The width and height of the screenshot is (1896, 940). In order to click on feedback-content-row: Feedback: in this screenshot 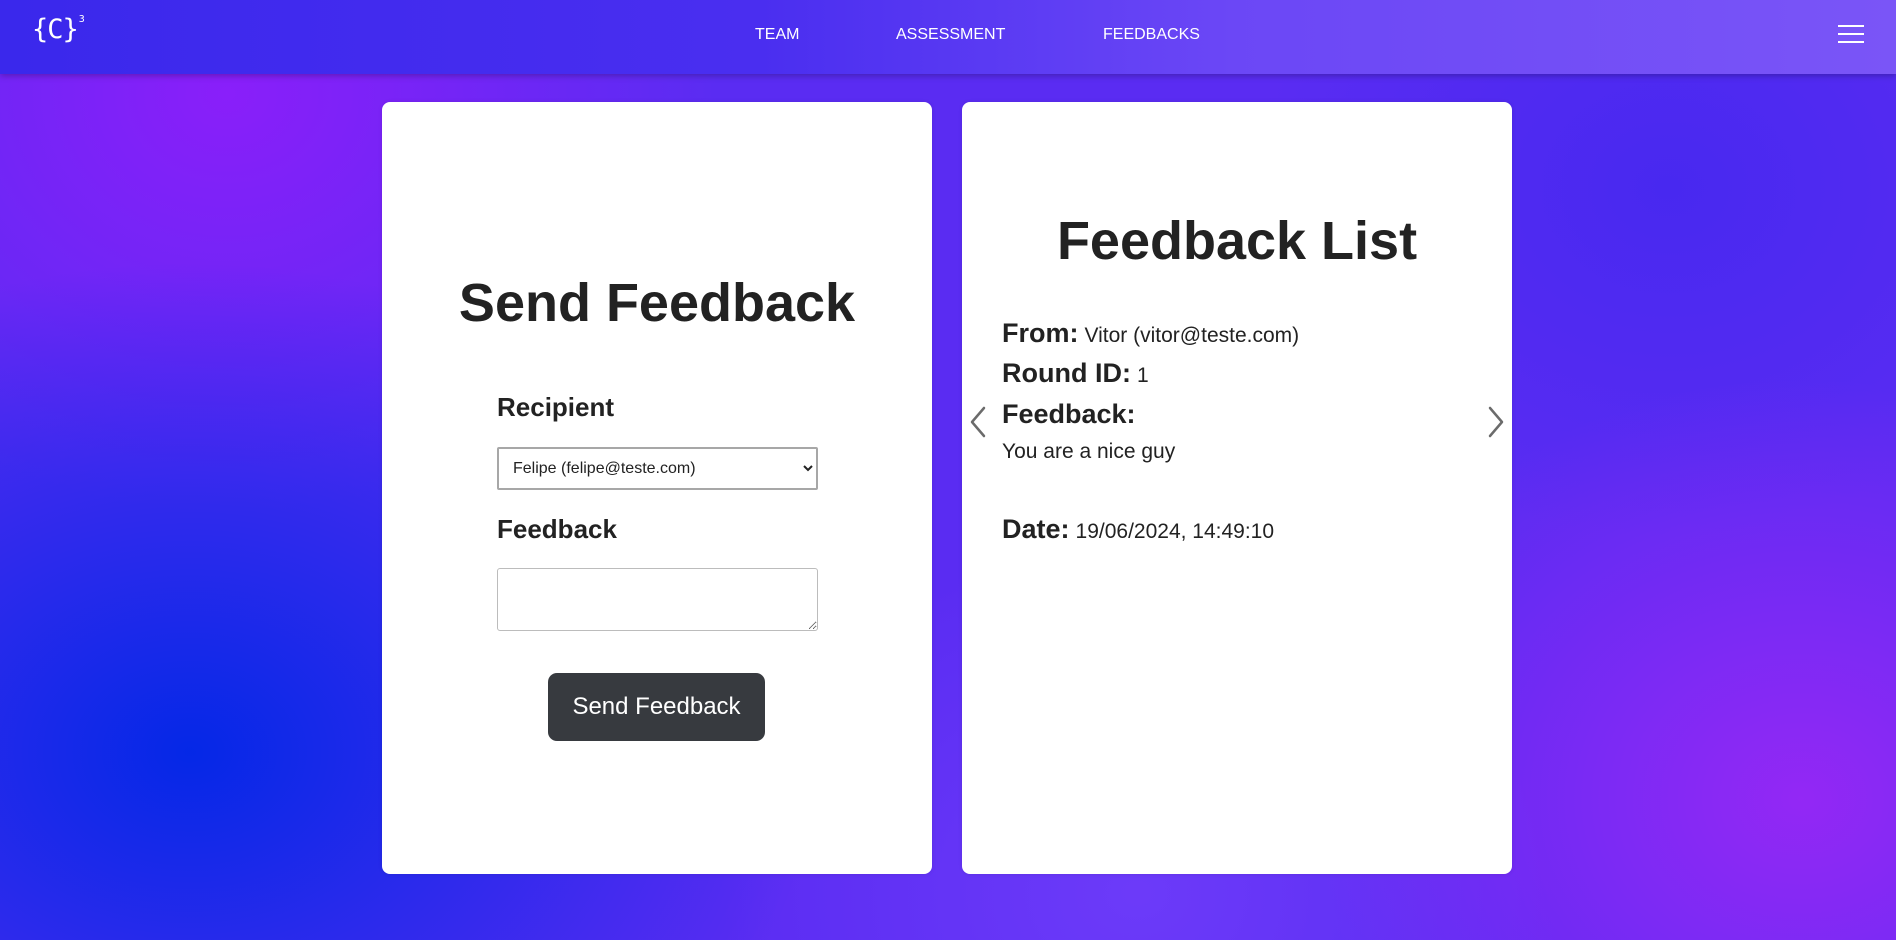, I will do `click(1069, 414)`.